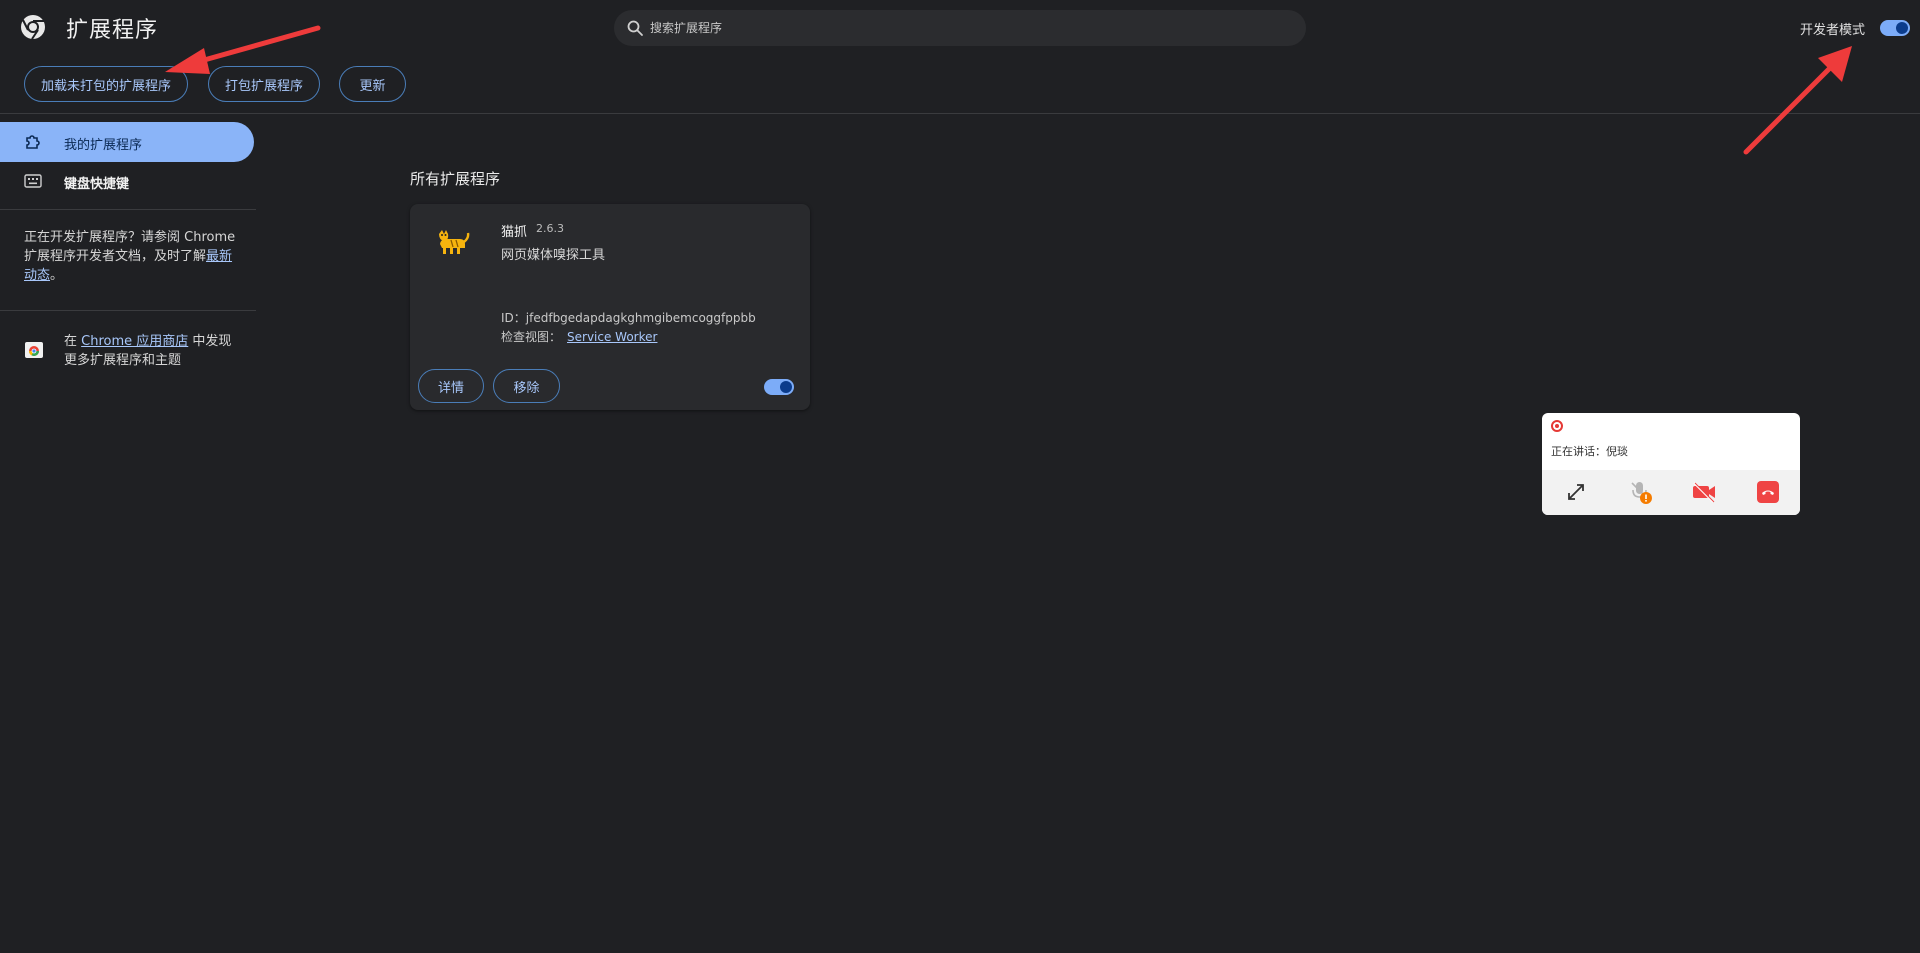  Describe the element at coordinates (103, 145) in the screenshot. I see `sidebar-item-label: 我的扩展程序` at that location.